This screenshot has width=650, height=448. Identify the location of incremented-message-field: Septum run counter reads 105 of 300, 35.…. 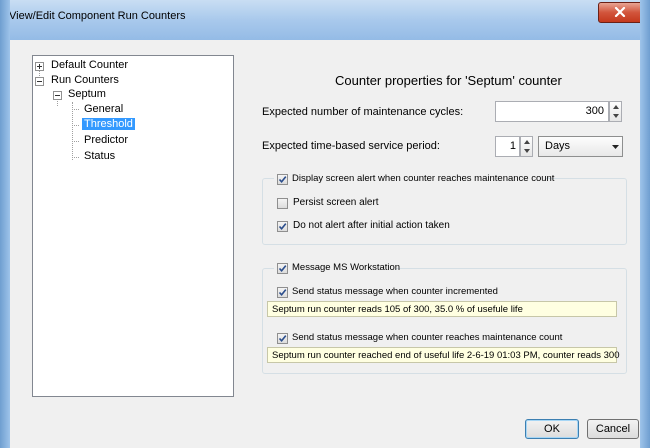
(442, 309).